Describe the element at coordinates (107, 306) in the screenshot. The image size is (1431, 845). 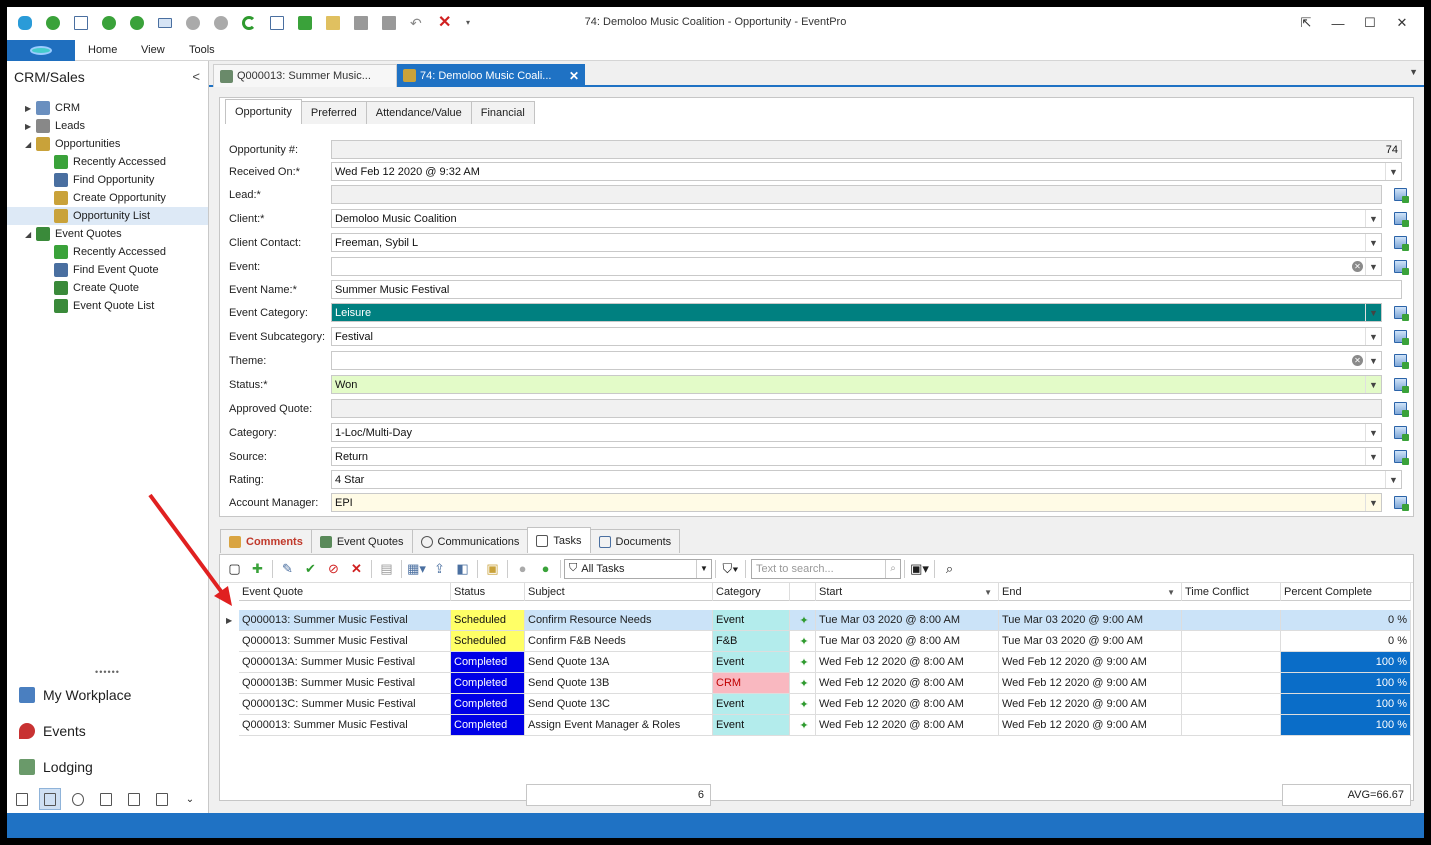
I see `tree-item: Event Quote List` at that location.